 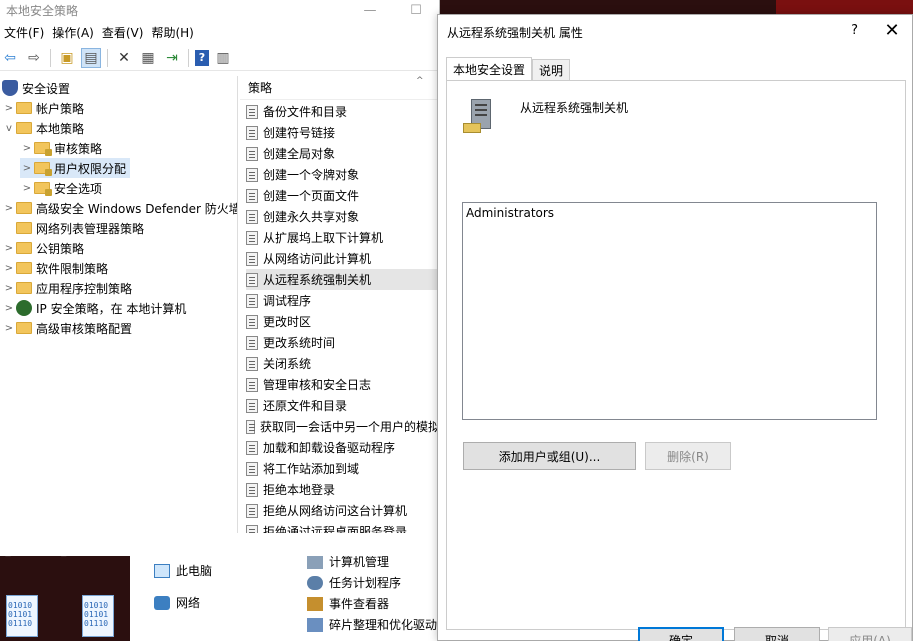 I want to click on maximize-button: ☐, so click(x=416, y=10).